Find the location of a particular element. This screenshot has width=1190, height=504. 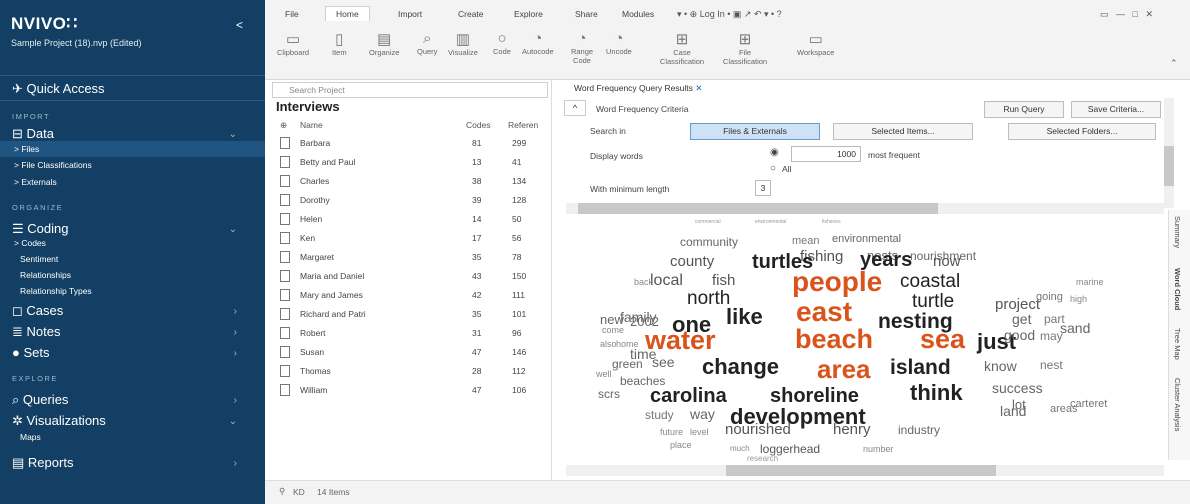

tab-create: Create is located at coordinates (471, 14).